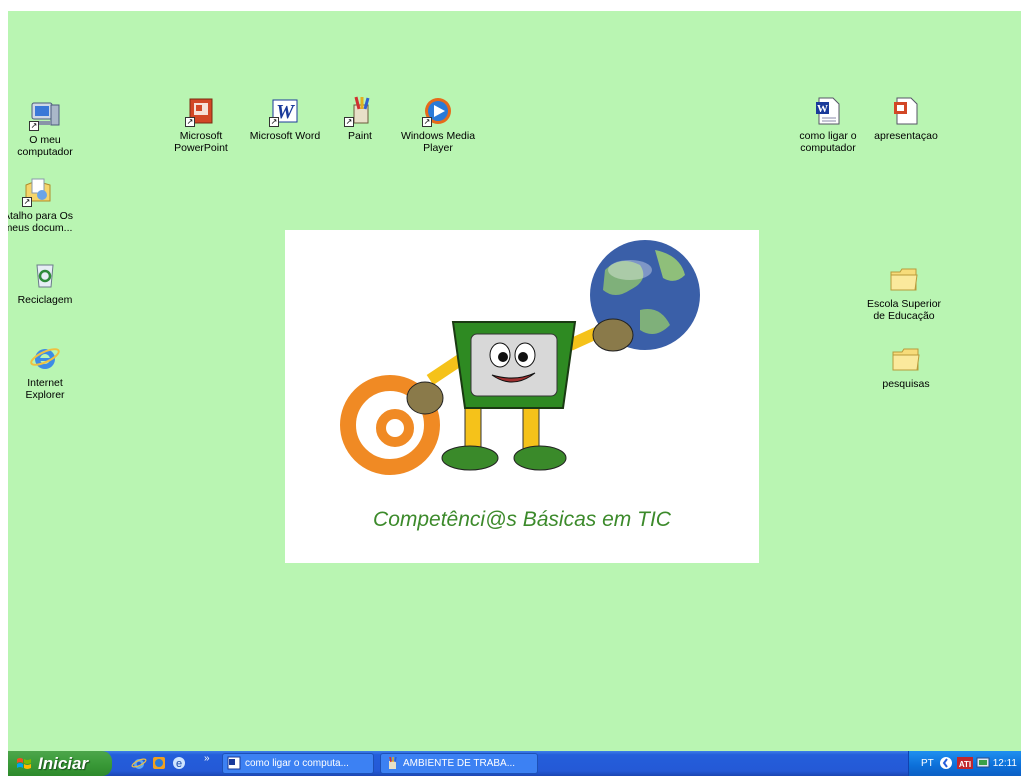 This screenshot has height=776, width=1021. Describe the element at coordinates (38, 191) in the screenshot. I see `my-documents-shortcut-icon: ↗` at that location.